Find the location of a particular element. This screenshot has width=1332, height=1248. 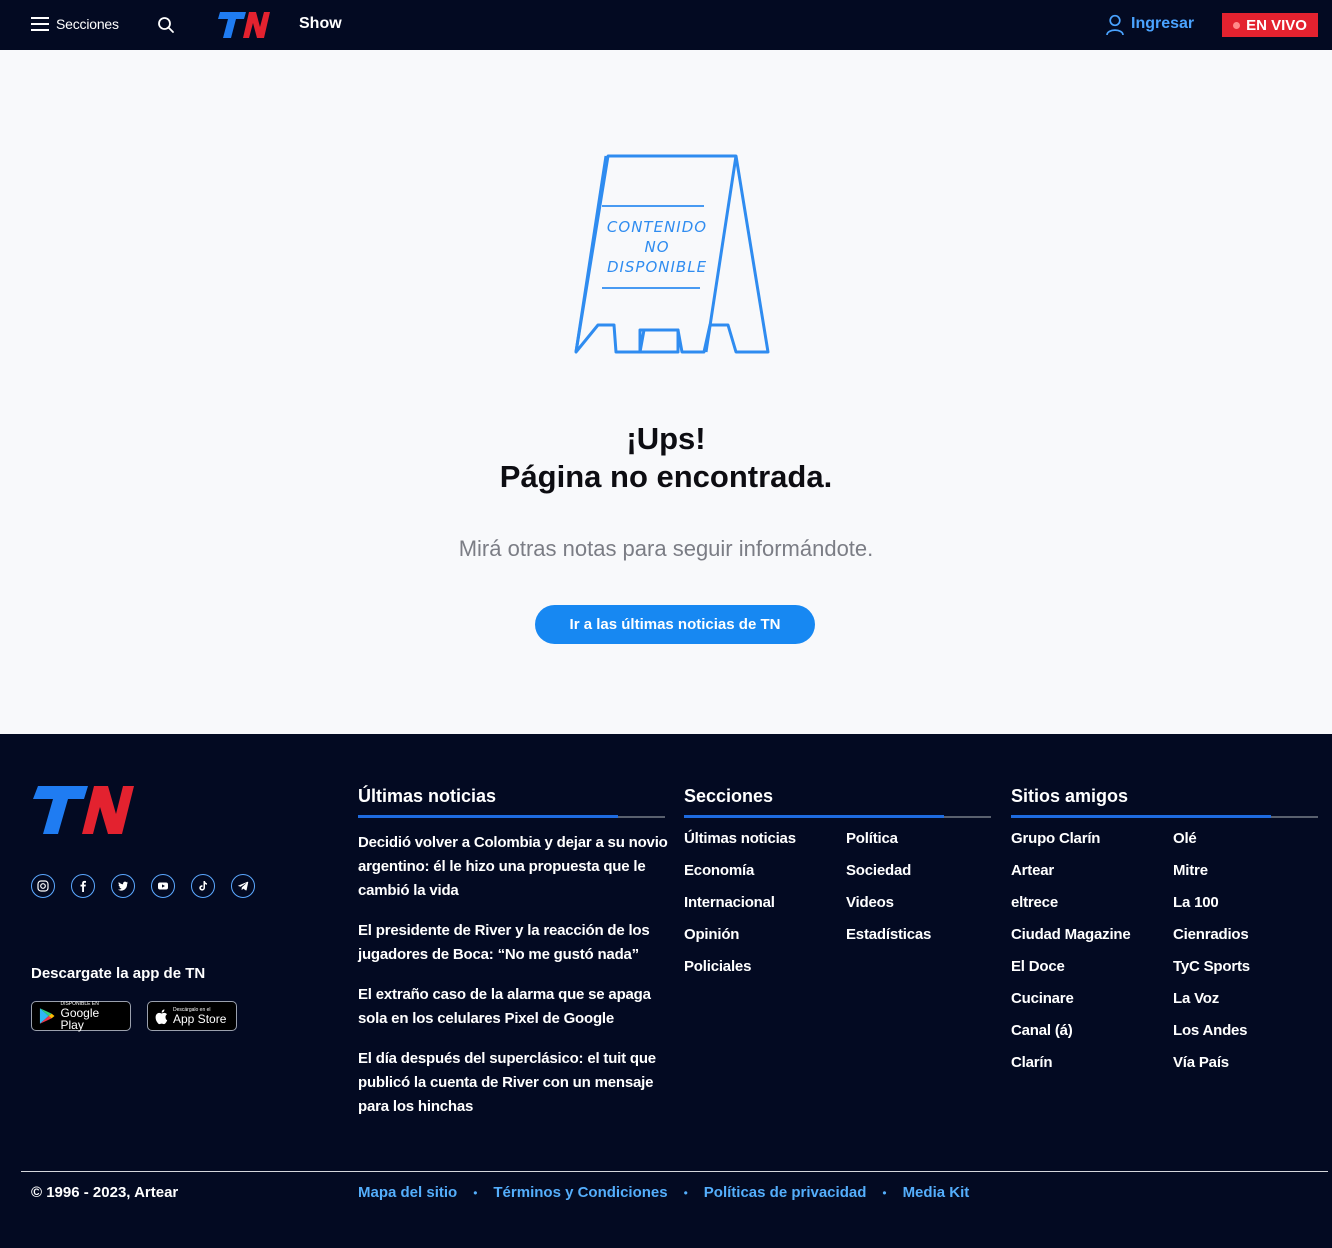

latest-news-column: Últimas noticias is located at coordinates (511, 802).